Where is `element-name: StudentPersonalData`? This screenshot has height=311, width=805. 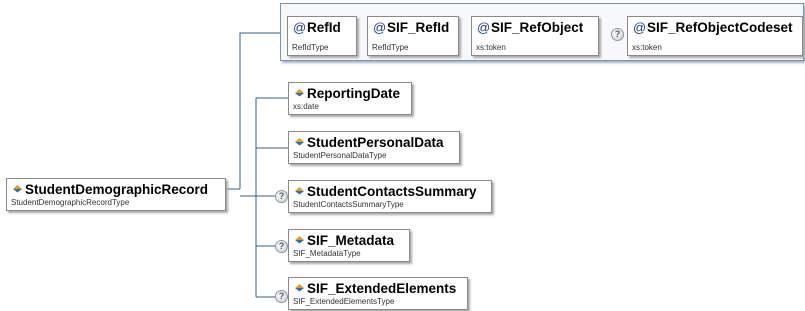 element-name: StudentPersonalData is located at coordinates (369, 142).